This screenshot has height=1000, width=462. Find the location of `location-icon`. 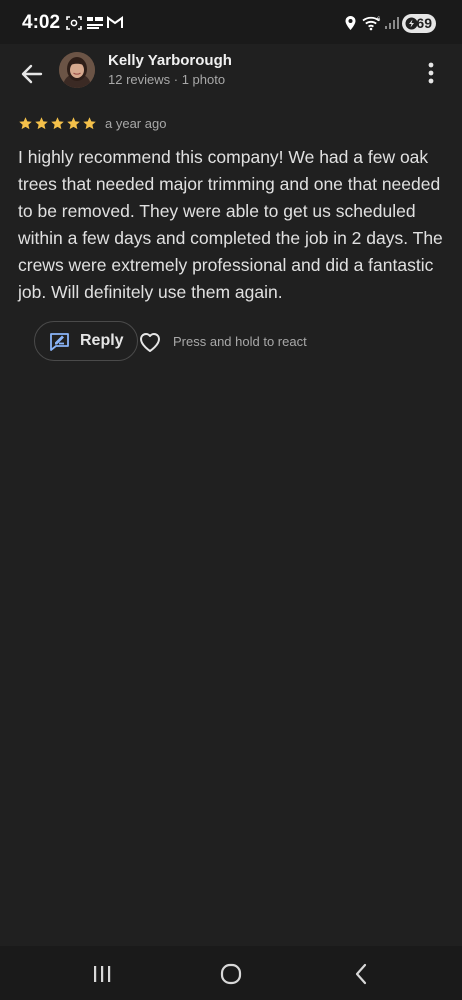

location-icon is located at coordinates (350, 23).